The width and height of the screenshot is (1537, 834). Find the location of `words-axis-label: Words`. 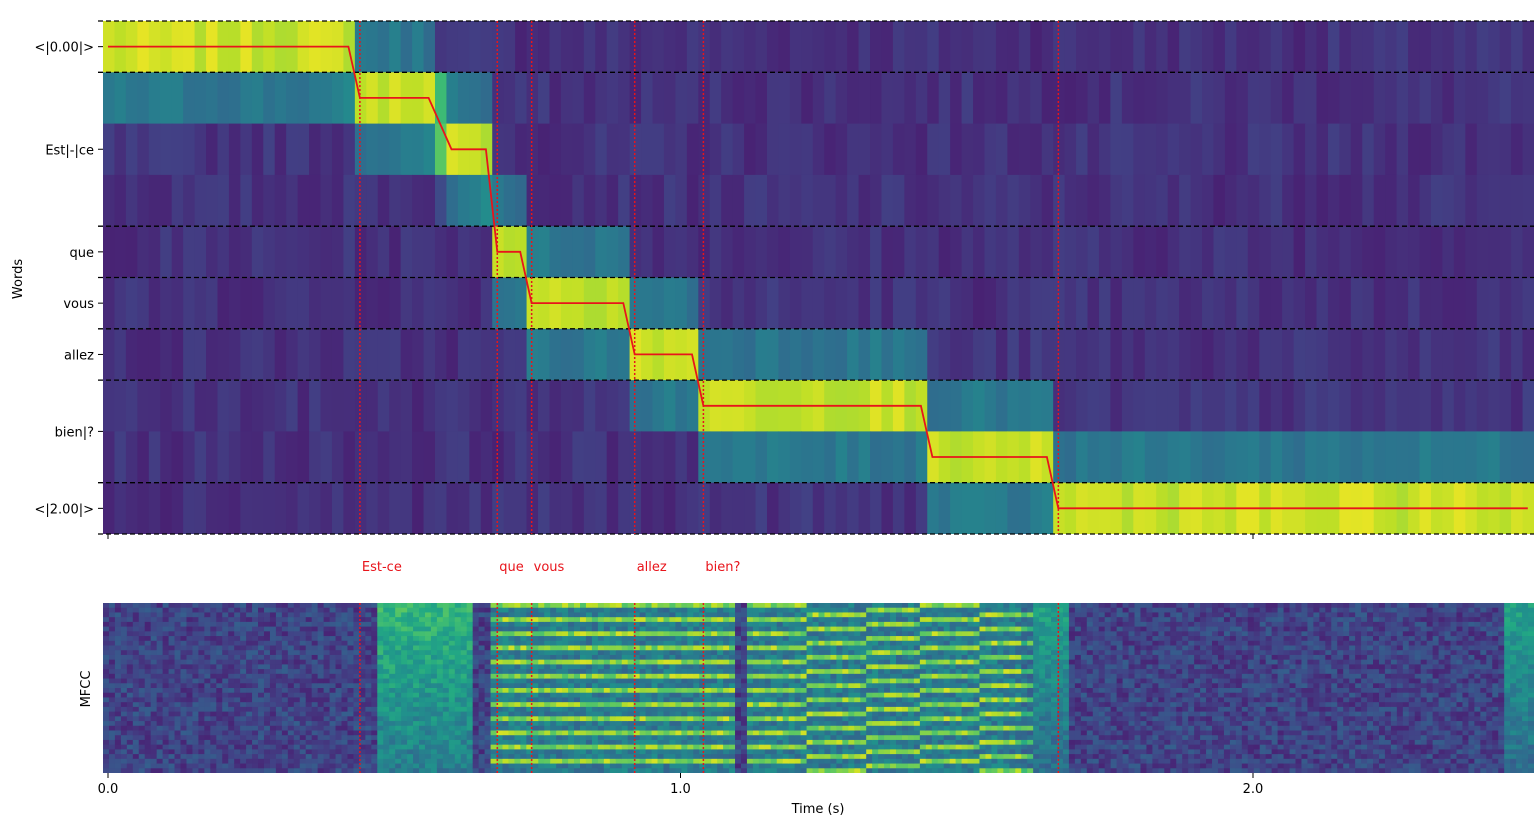

words-axis-label: Words is located at coordinates (18, 279).